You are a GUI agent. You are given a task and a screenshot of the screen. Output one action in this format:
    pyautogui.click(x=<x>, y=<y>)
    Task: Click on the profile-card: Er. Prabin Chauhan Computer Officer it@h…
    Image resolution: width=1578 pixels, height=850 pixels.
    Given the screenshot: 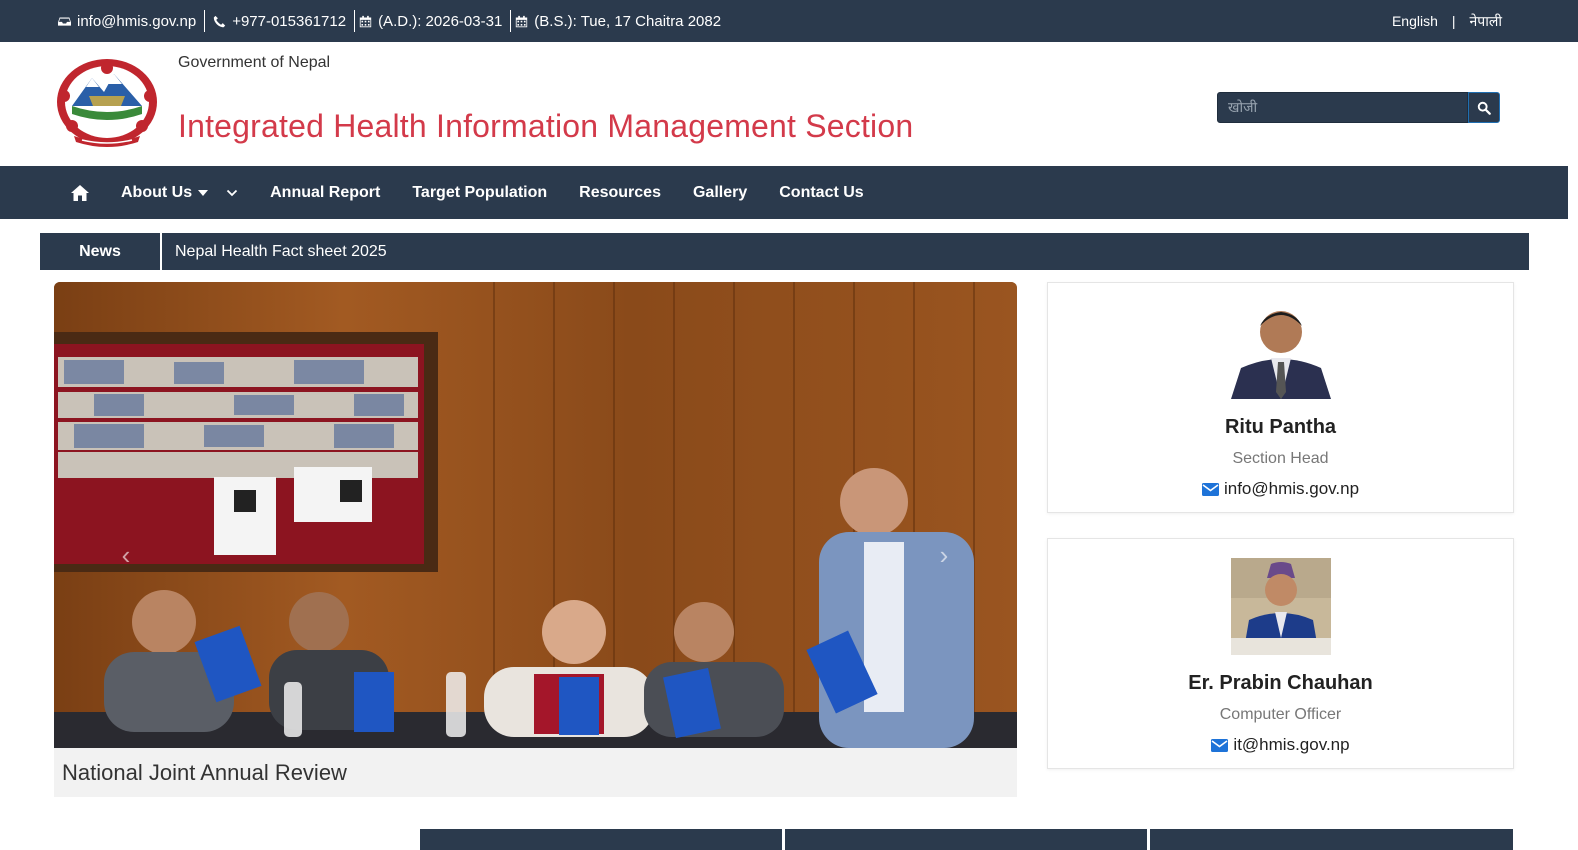 What is the action you would take?
    pyautogui.click(x=1280, y=653)
    